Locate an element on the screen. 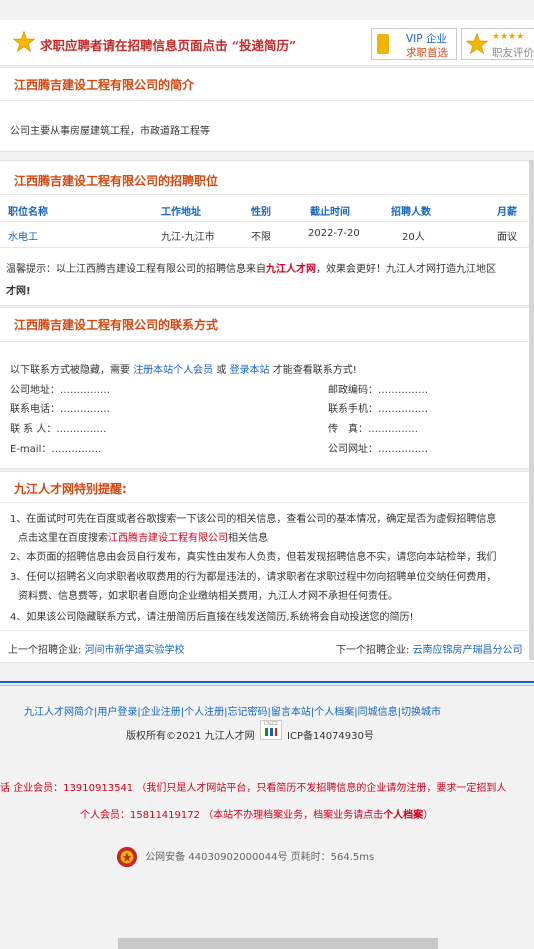 This screenshot has width=534, height=949. rating-badge: ★★★★ 职友评价 is located at coordinates (497, 44).